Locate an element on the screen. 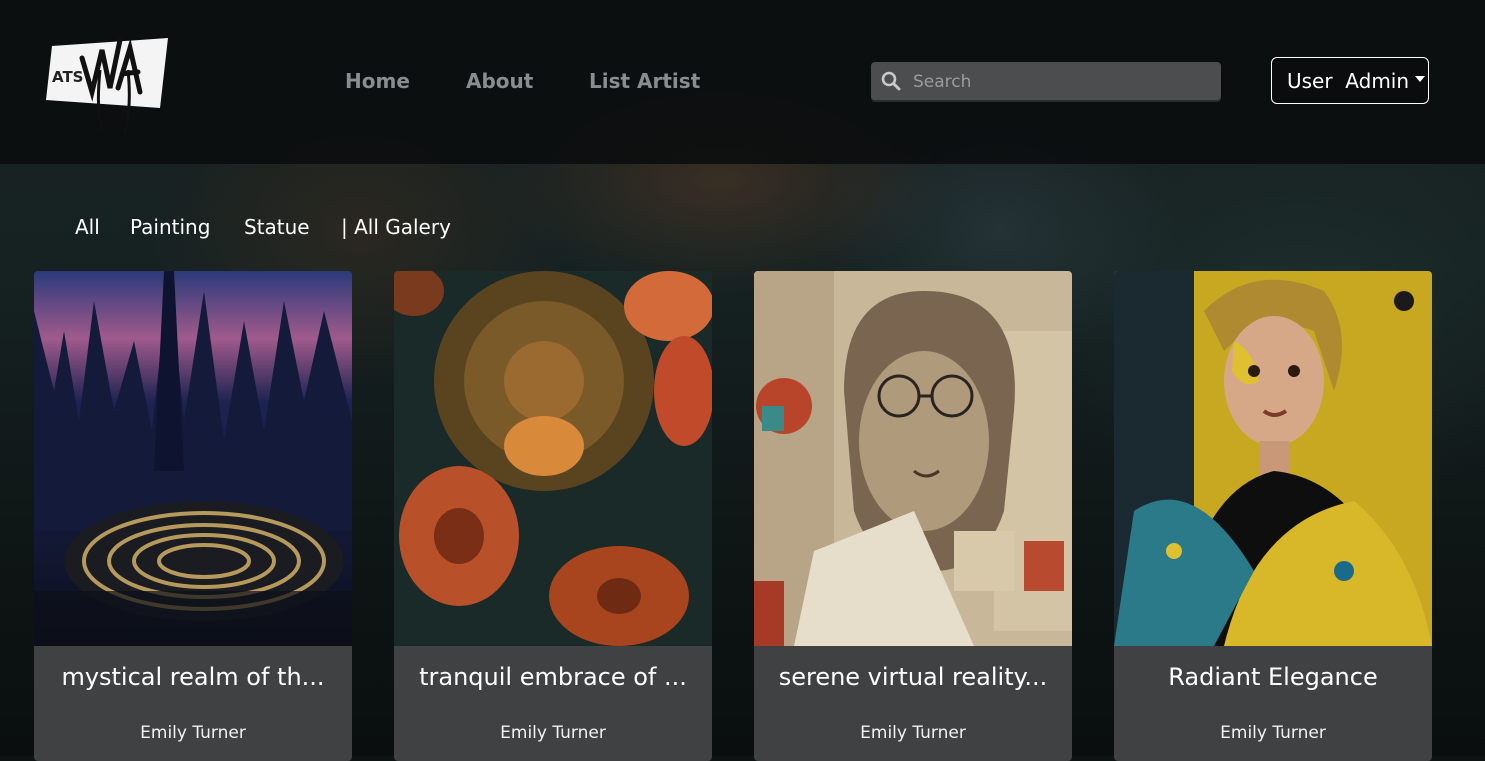 This screenshot has width=1485, height=761. artwork-title: Radiant Elegance is located at coordinates (1273, 677).